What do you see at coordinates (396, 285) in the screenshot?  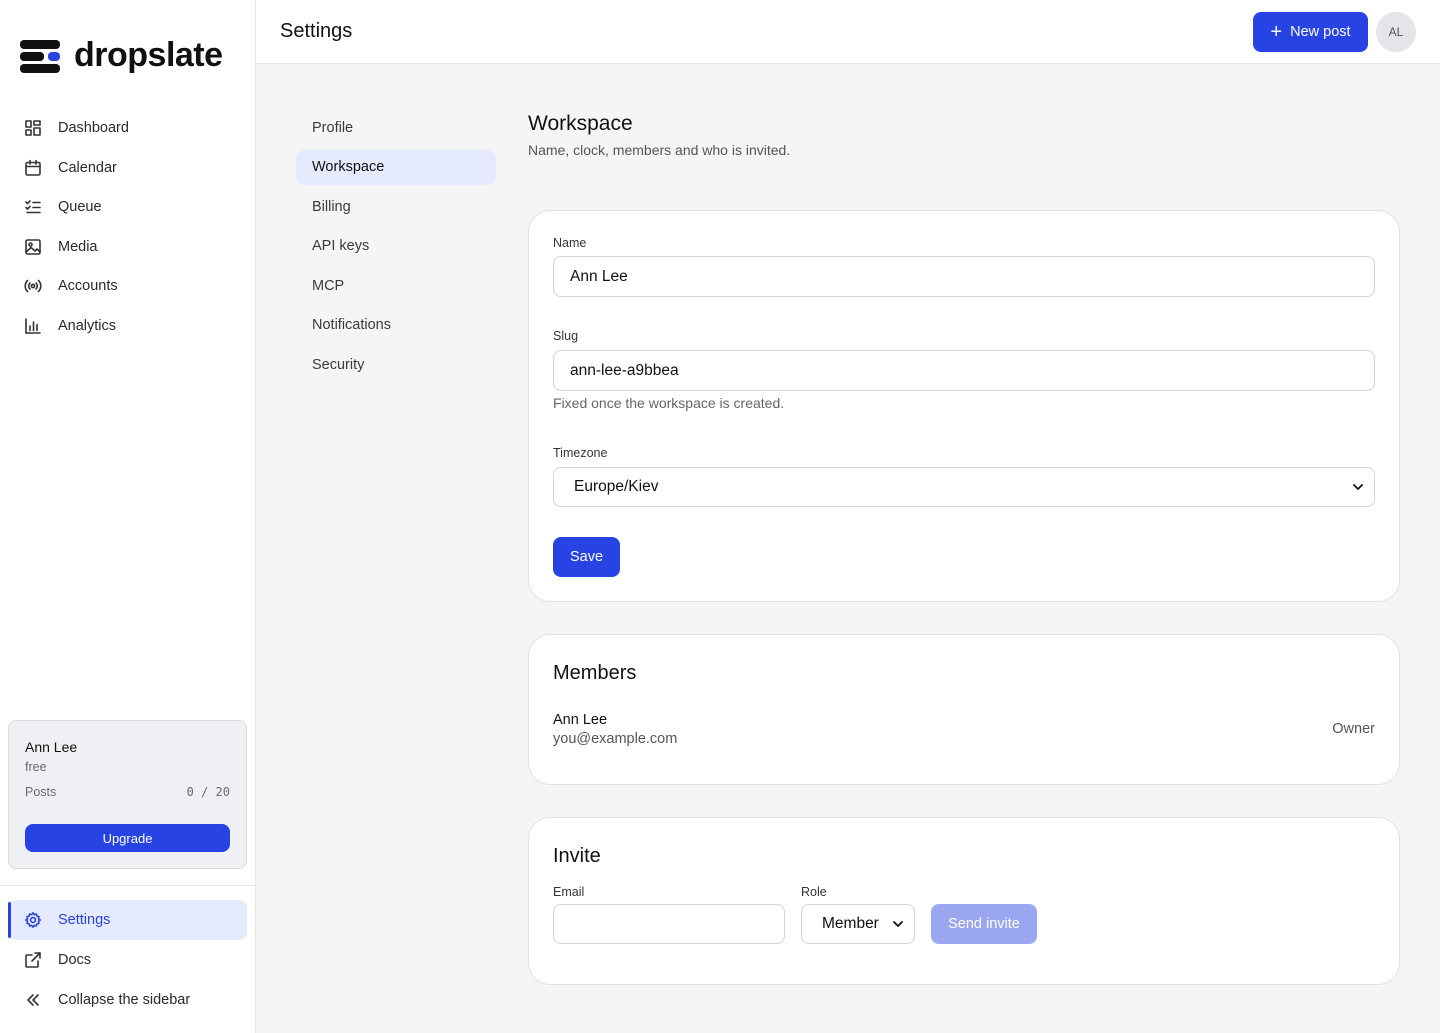 I see `settings-tab-mcp: MCP` at bounding box center [396, 285].